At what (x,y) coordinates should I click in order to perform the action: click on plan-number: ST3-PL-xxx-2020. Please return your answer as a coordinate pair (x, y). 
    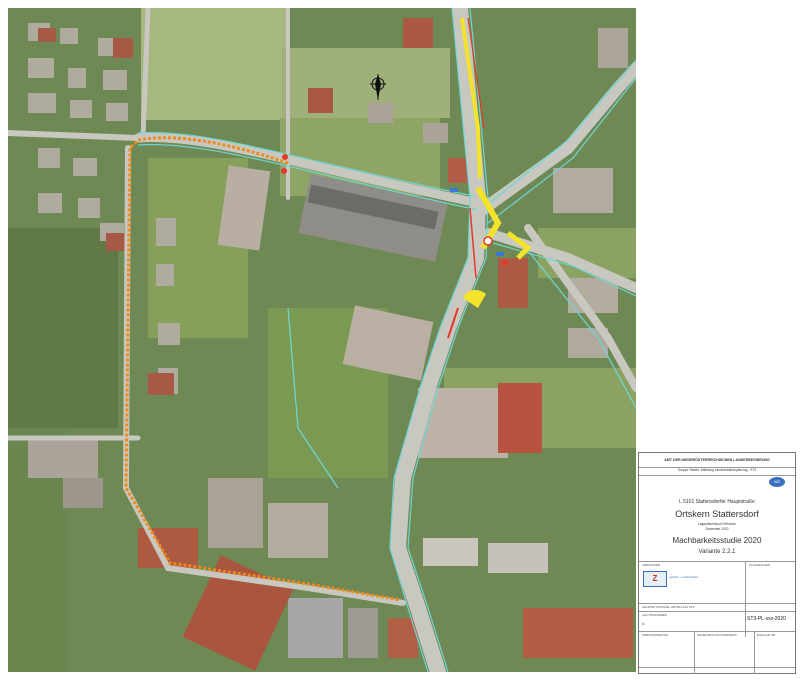
    Looking at the image, I should click on (766, 619).